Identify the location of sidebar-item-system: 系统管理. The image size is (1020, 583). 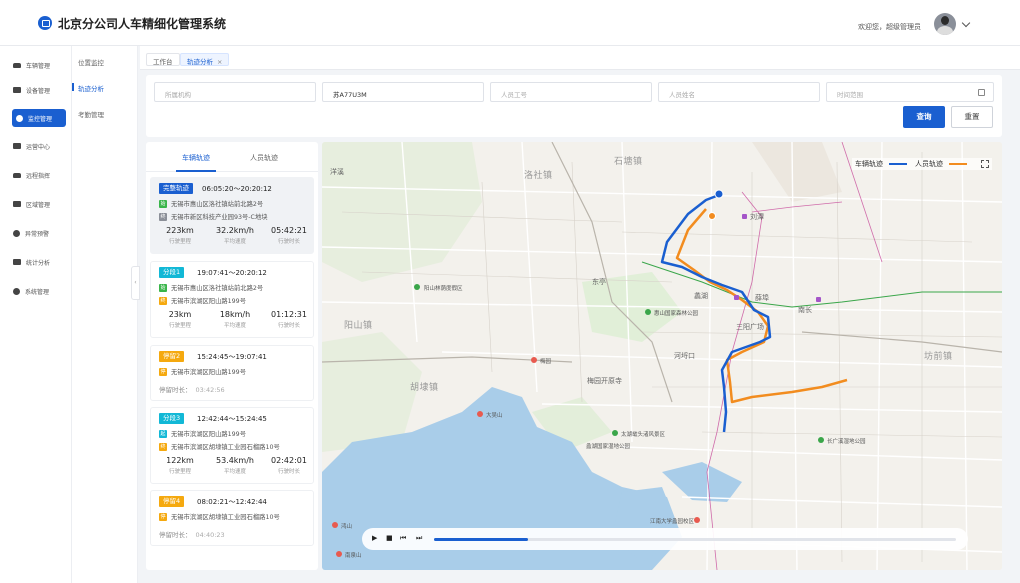
(38, 291).